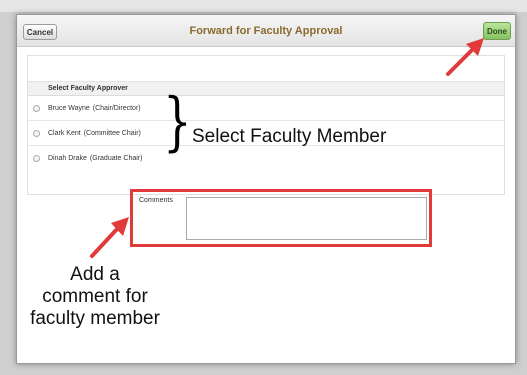 Image resolution: width=527 pixels, height=375 pixels. I want to click on approver-name: Bruce Wayne, so click(69, 108).